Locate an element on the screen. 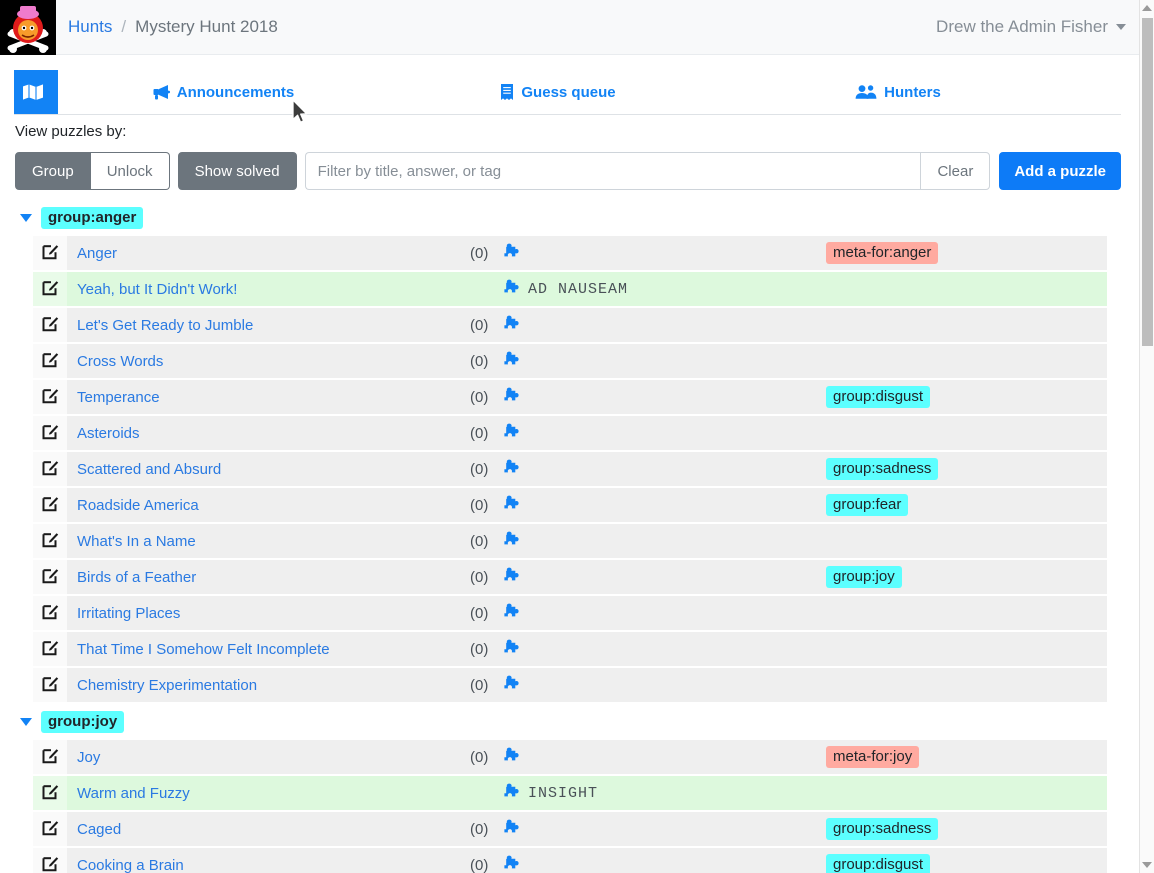 The image size is (1154, 873). puzzle-row: Scattered and Absurd (0) group:sadness is located at coordinates (570, 470).